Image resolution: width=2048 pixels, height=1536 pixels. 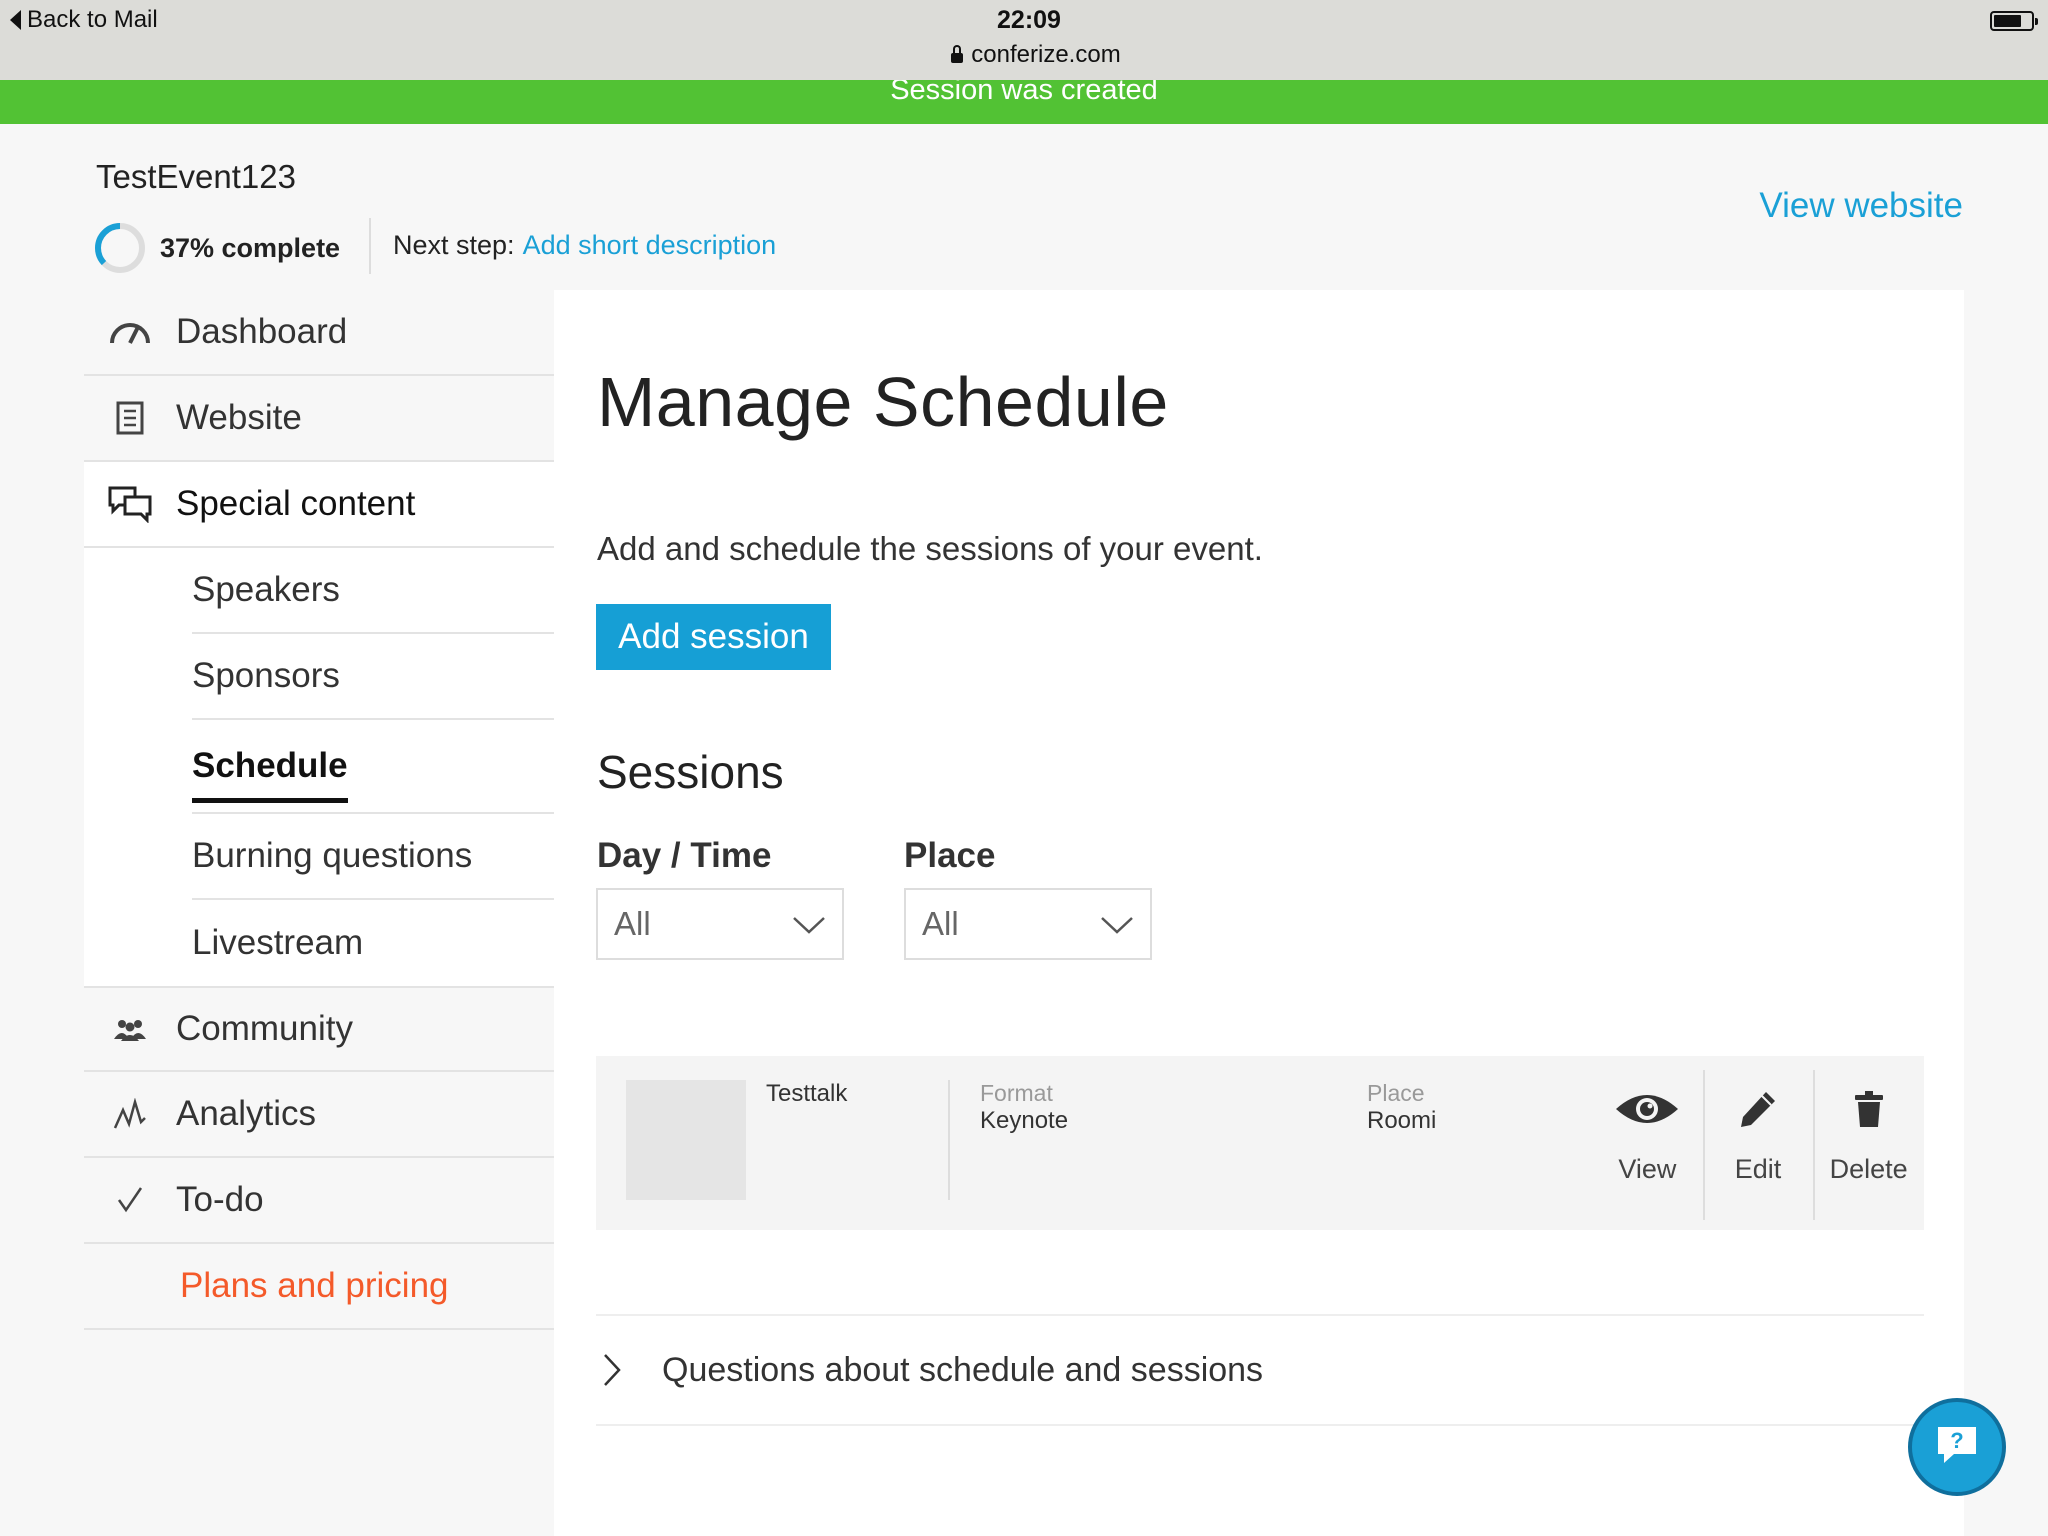 I want to click on edit-session-button: Edit, so click(x=1758, y=1143).